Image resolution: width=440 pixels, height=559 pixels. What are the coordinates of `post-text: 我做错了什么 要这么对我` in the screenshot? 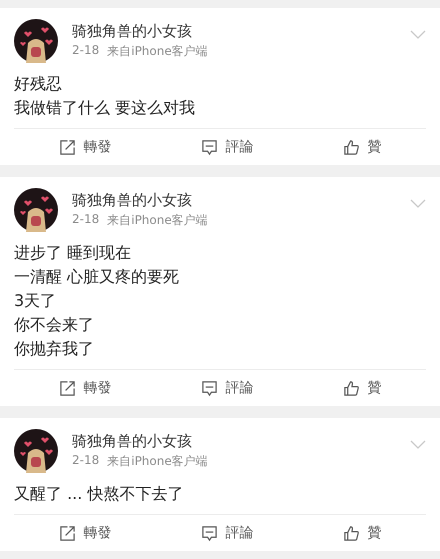 It's located at (105, 108).